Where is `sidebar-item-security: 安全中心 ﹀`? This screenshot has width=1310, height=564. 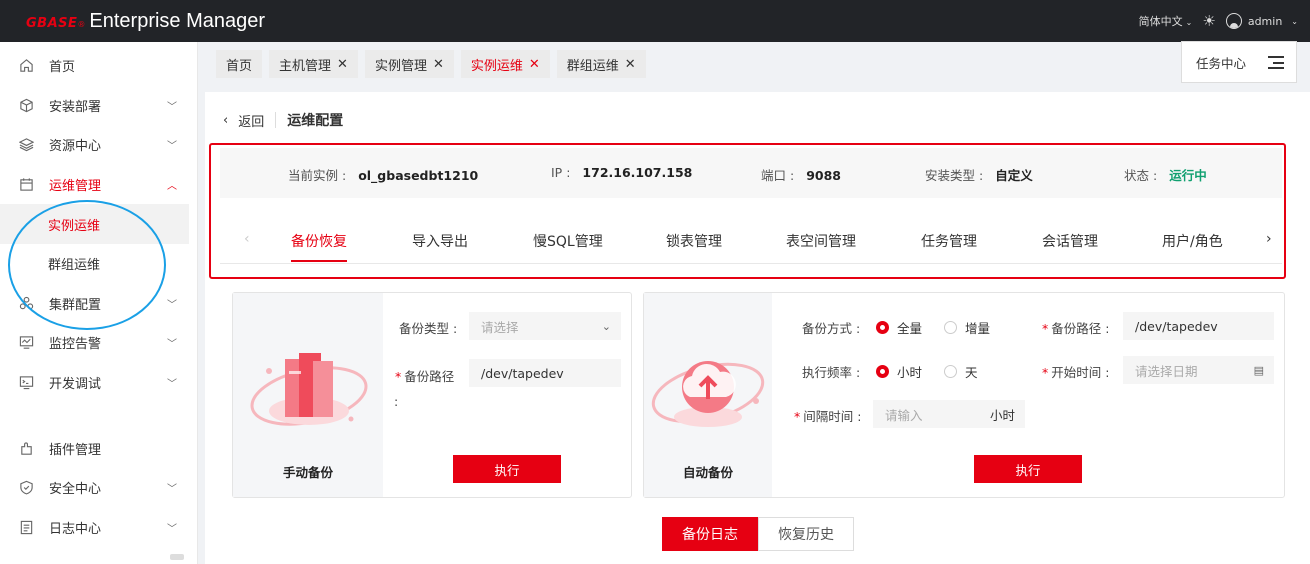
sidebar-item-security: 安全中心 ﹀ is located at coordinates (98, 488).